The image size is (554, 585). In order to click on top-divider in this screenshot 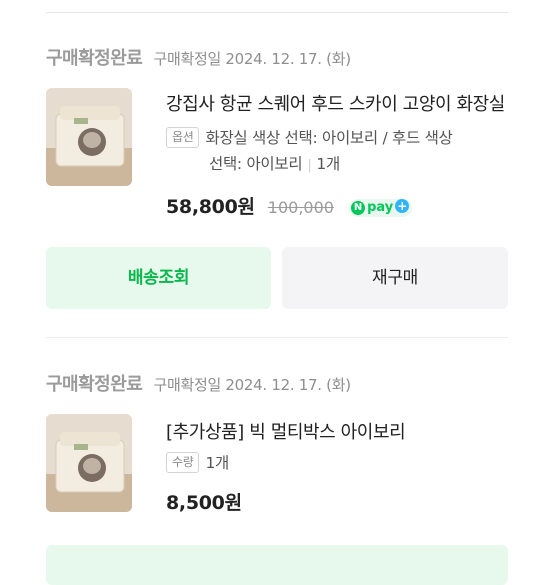, I will do `click(277, 12)`.